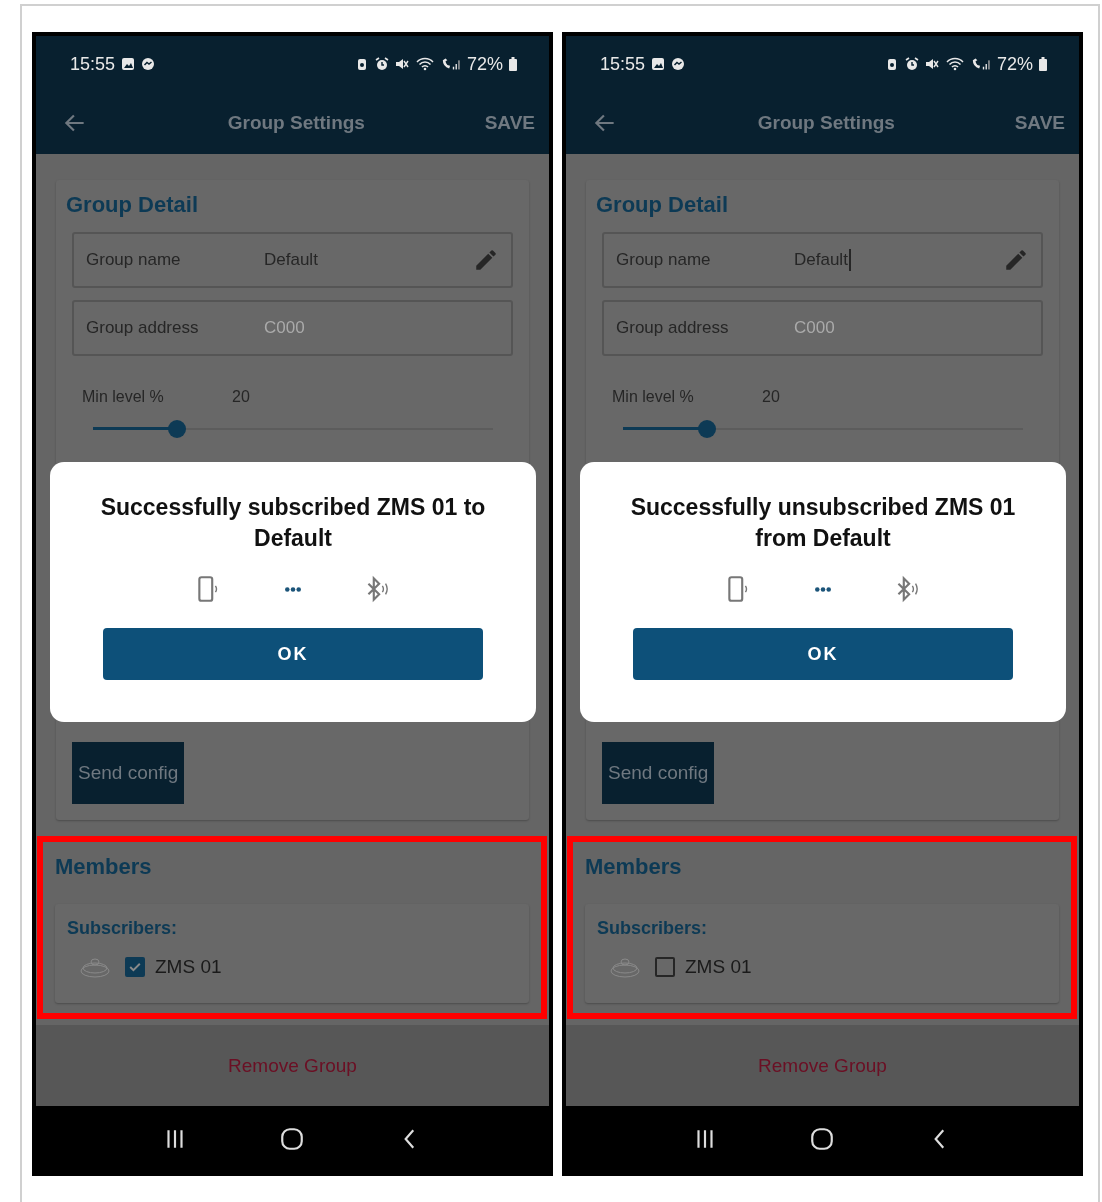 Image resolution: width=1102 pixels, height=1202 pixels. What do you see at coordinates (293, 523) in the screenshot?
I see `dialog-message: Successfully subscribed ZMS 01 to Default` at bounding box center [293, 523].